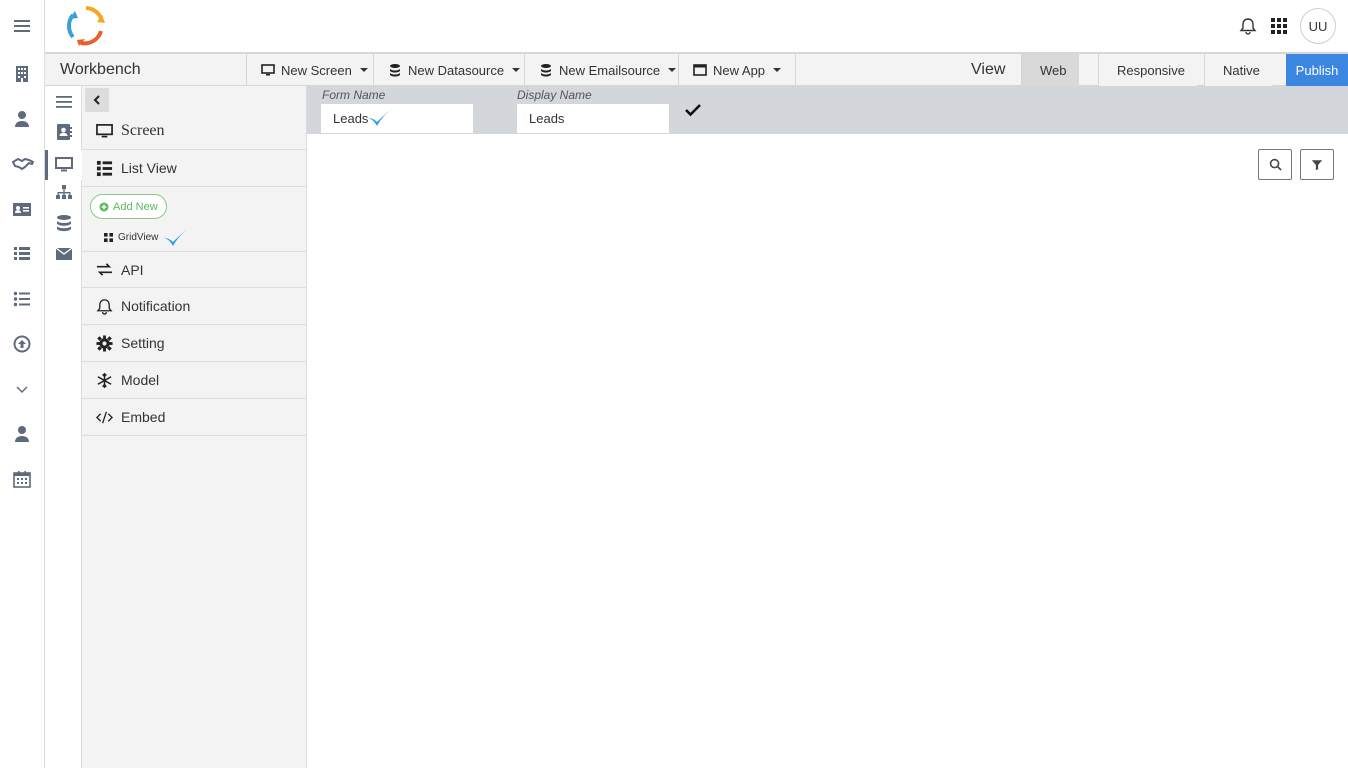  I want to click on new-app-label: New App, so click(739, 70).